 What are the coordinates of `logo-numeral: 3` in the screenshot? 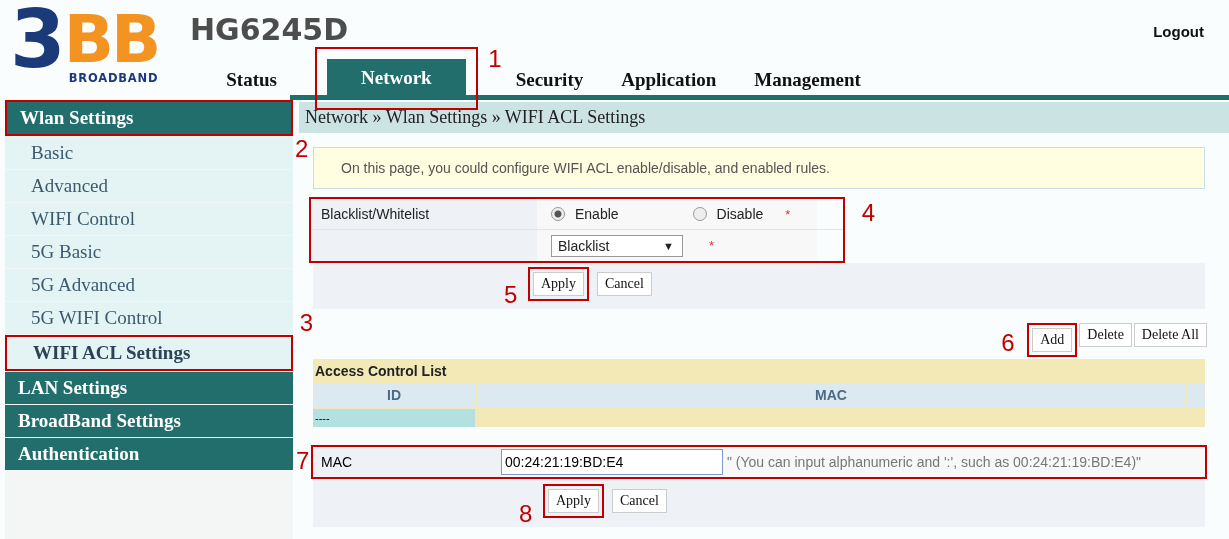 It's located at (37, 40).